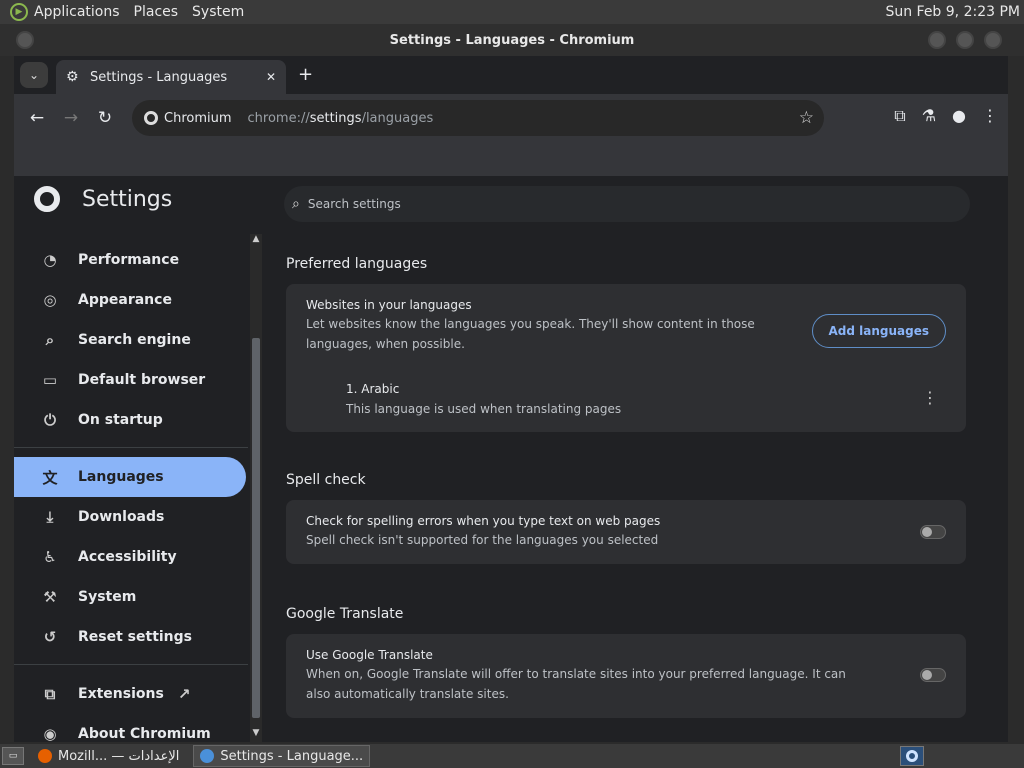  Describe the element at coordinates (45, 756) in the screenshot. I see `firefox-icon` at that location.